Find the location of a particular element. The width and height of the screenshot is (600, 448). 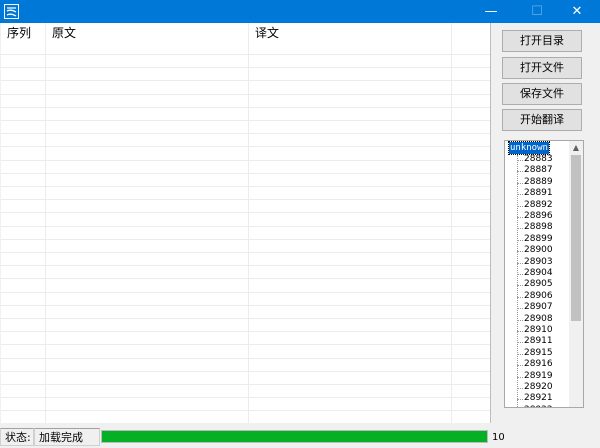

status-label: 状态: is located at coordinates (17, 437).